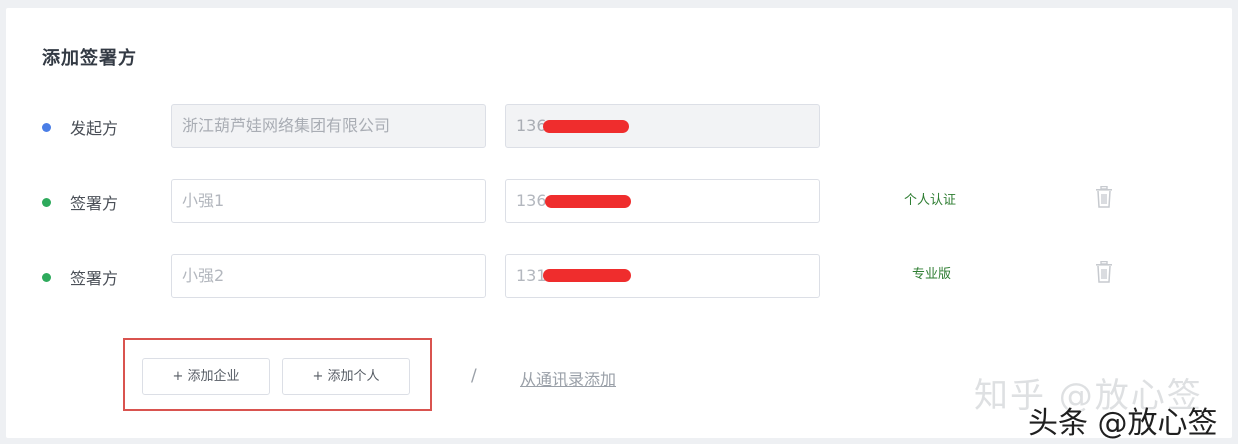 The height and width of the screenshot is (444, 1238). I want to click on company-name-field: 浙江葫芦娃网络集团有限公司, so click(328, 126).